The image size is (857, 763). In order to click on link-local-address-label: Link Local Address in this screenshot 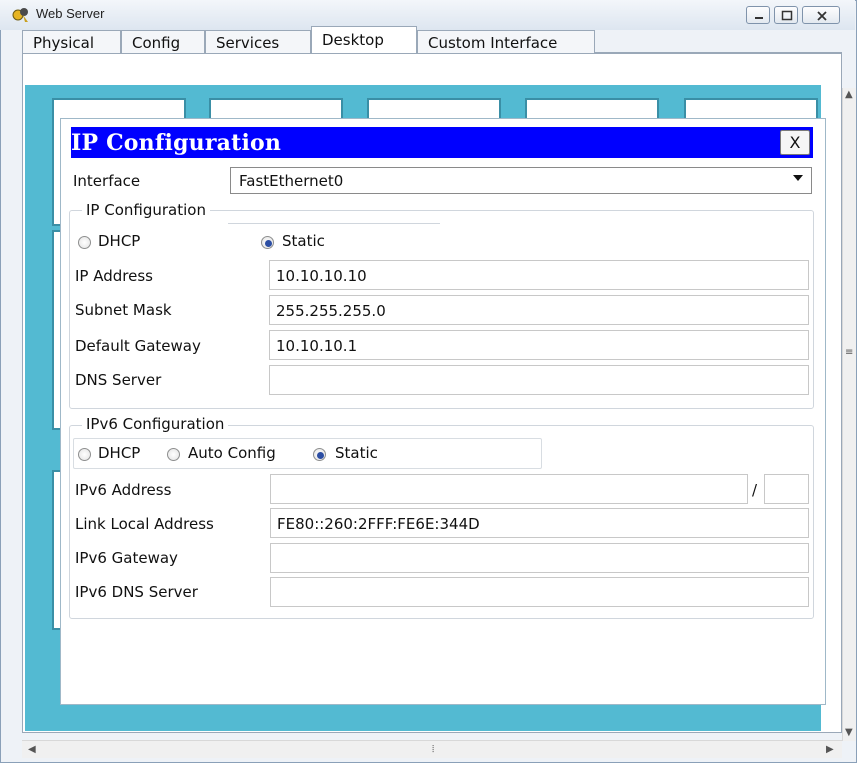, I will do `click(144, 524)`.